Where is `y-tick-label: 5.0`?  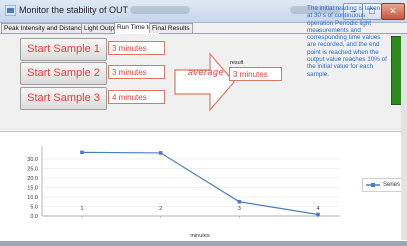 y-tick-label: 5.0 is located at coordinates (34, 208).